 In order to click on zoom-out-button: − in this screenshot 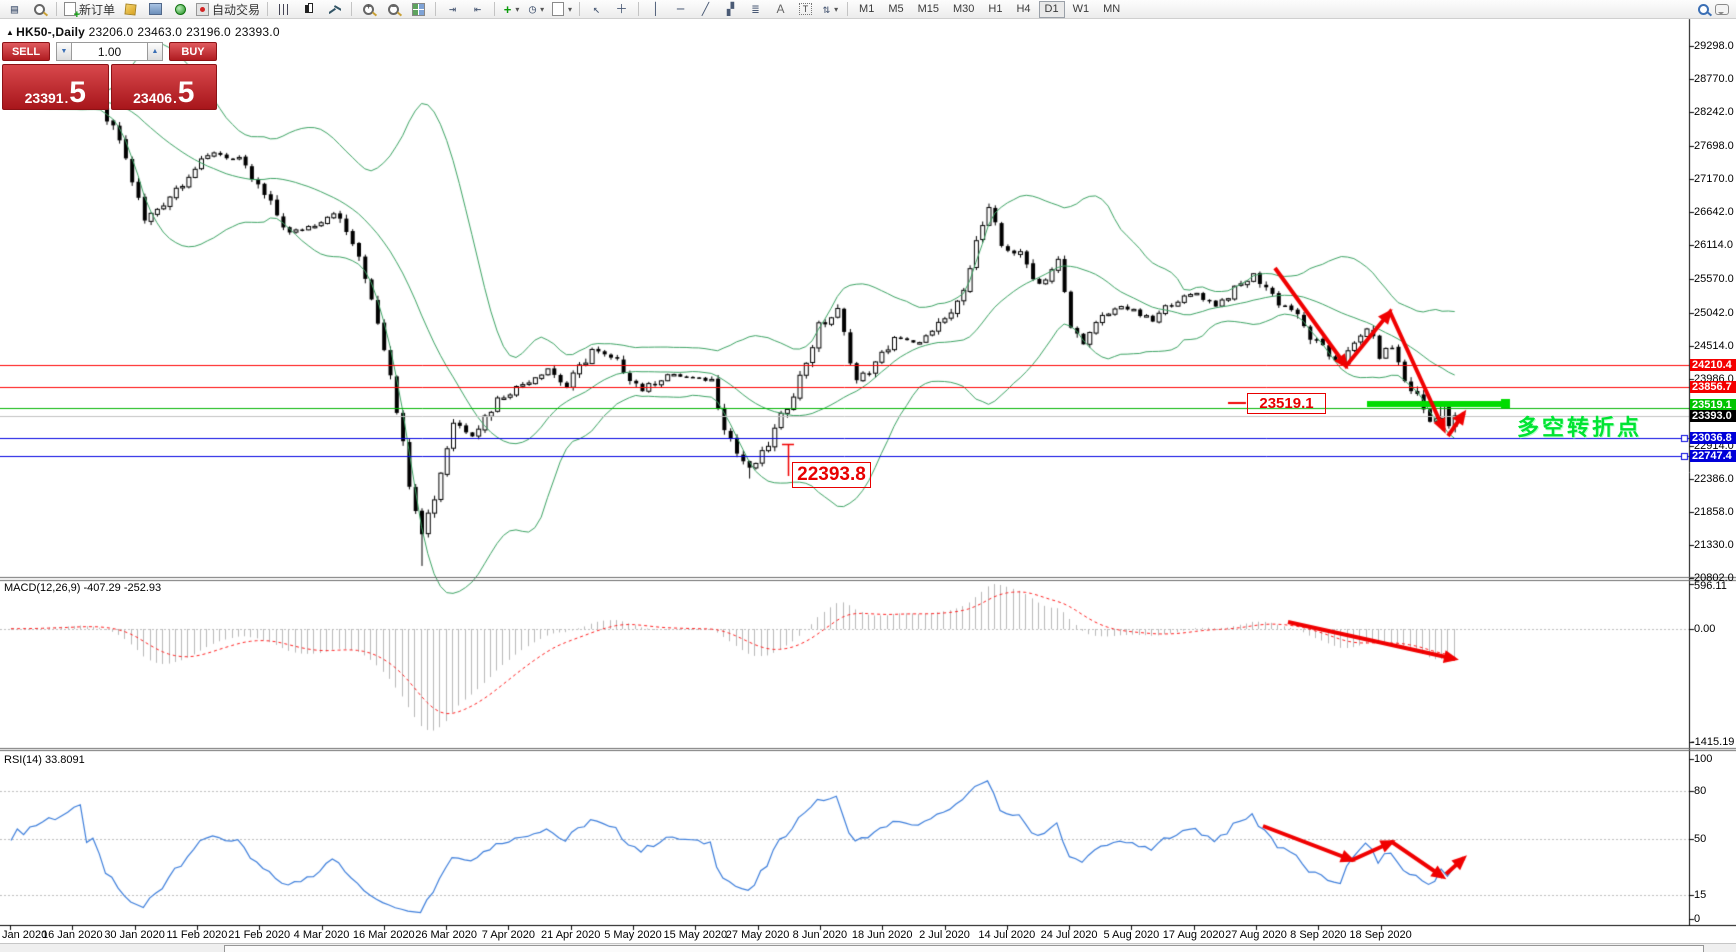, I will do `click(393, 9)`.